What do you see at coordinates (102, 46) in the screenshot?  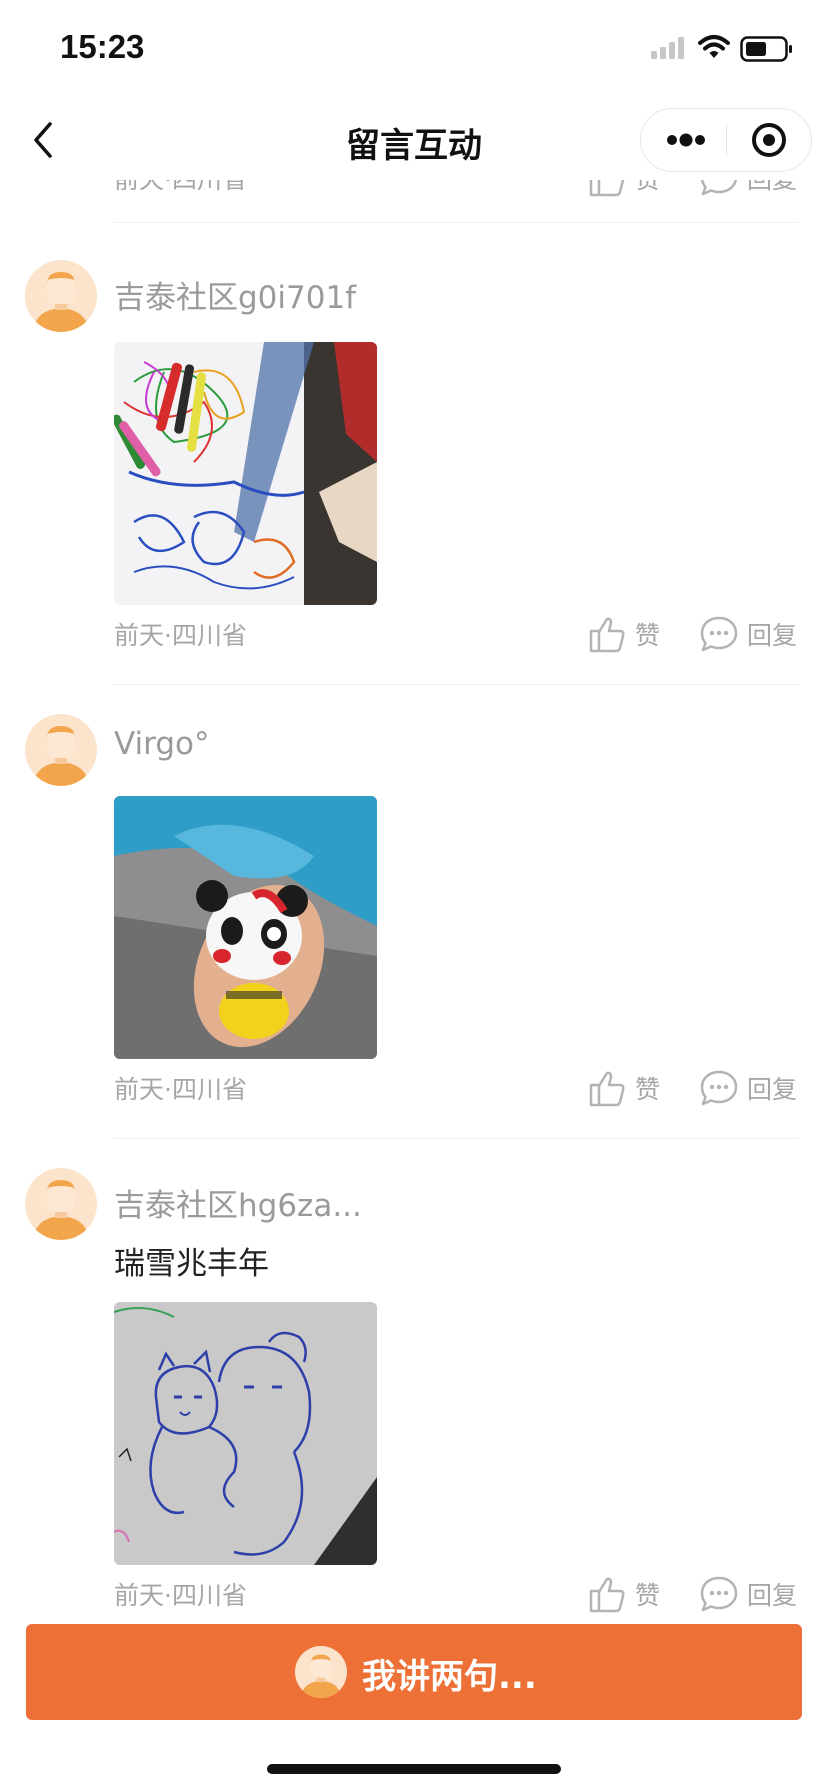 I see `status-time: 15:23` at bounding box center [102, 46].